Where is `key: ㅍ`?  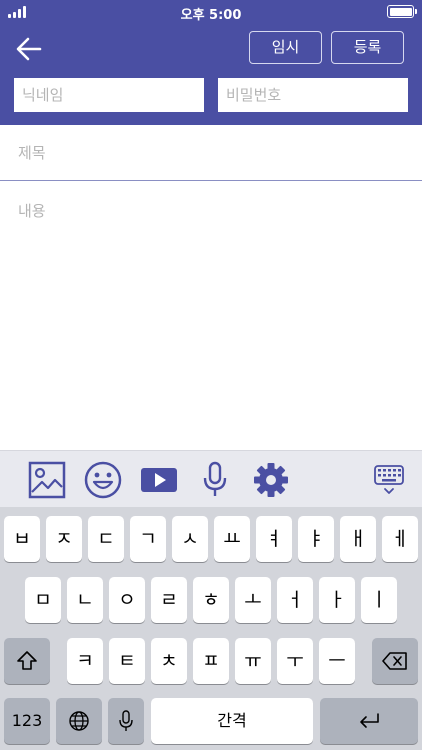 key: ㅍ is located at coordinates (211, 661).